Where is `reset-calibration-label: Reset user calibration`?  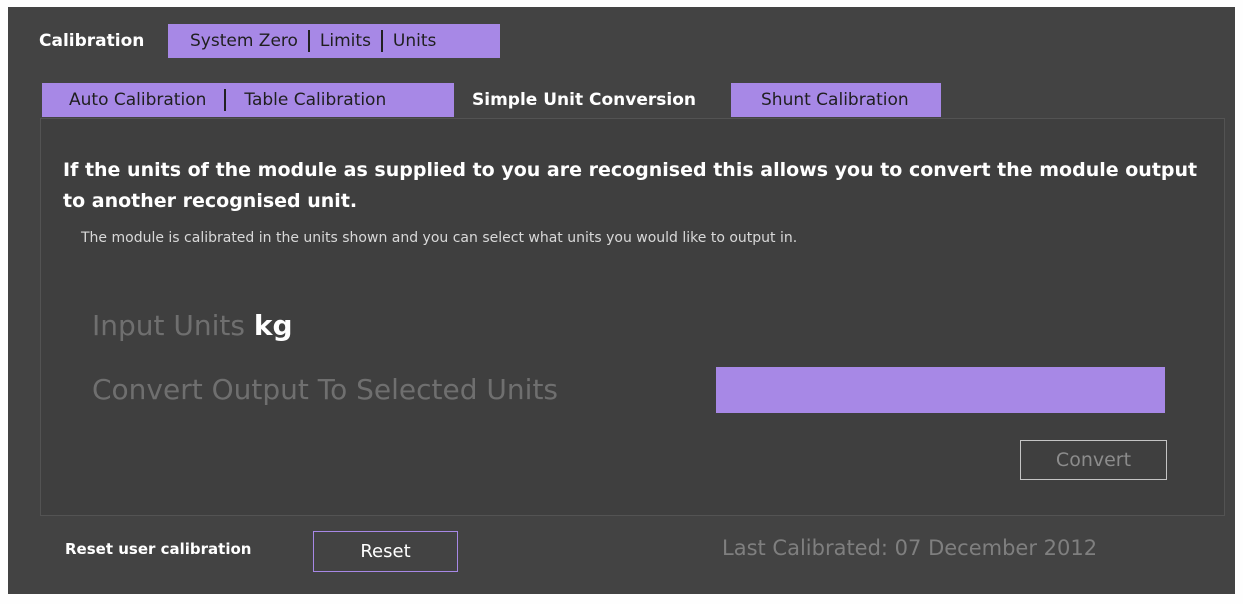
reset-calibration-label: Reset user calibration is located at coordinates (158, 549).